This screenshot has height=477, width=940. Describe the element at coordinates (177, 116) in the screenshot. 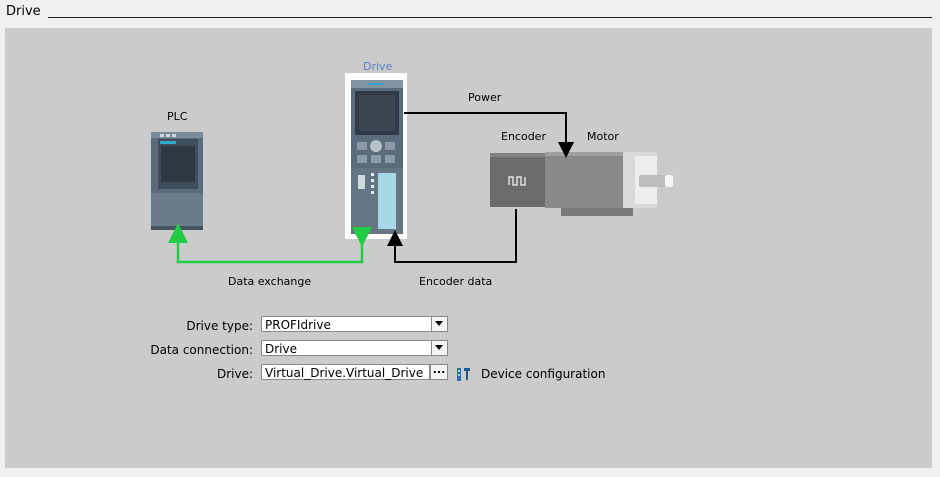

I see `plc-label: PLC` at that location.